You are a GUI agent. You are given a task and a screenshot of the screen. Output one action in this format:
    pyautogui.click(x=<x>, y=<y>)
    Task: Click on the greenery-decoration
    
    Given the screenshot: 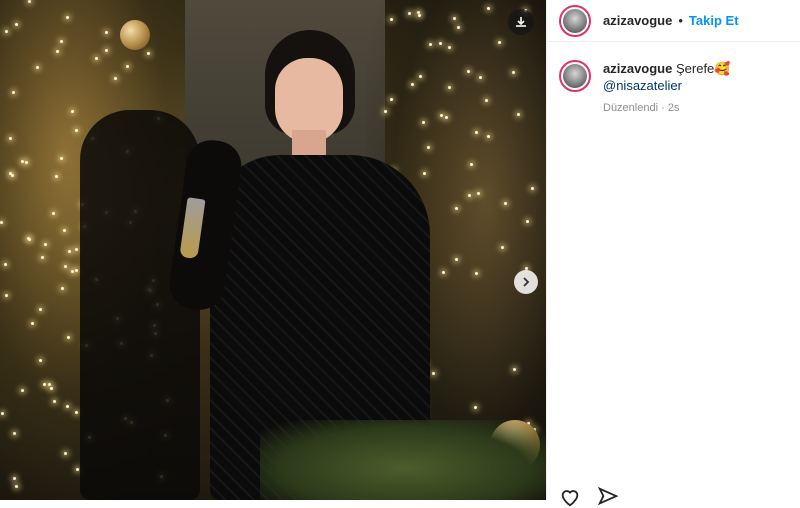 What is the action you would take?
    pyautogui.click(x=403, y=460)
    